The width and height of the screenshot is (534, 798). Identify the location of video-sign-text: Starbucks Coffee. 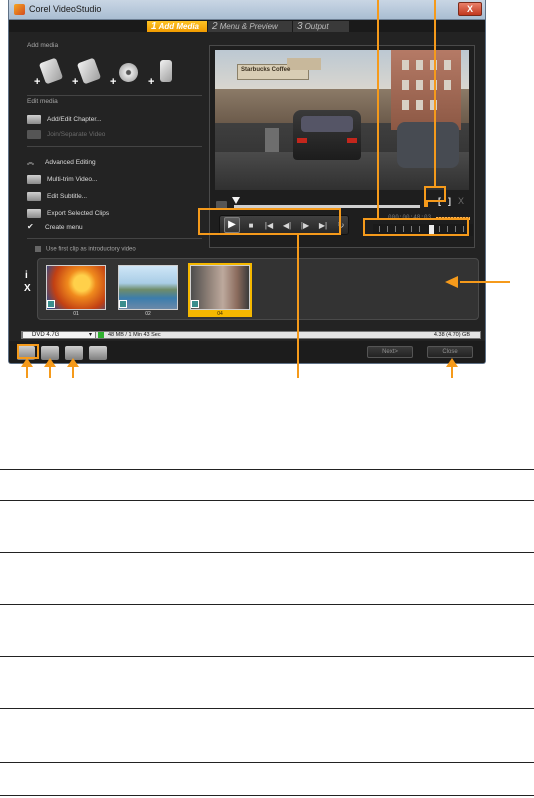
(266, 70).